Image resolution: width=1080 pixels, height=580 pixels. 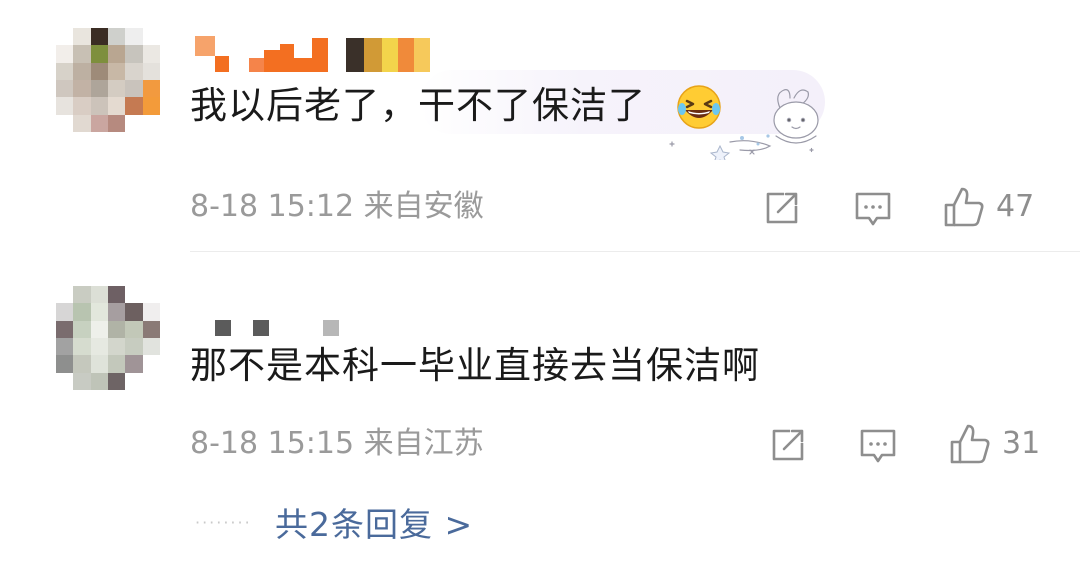 What do you see at coordinates (744, 124) in the screenshot?
I see `bunny-sticker-icon` at bounding box center [744, 124].